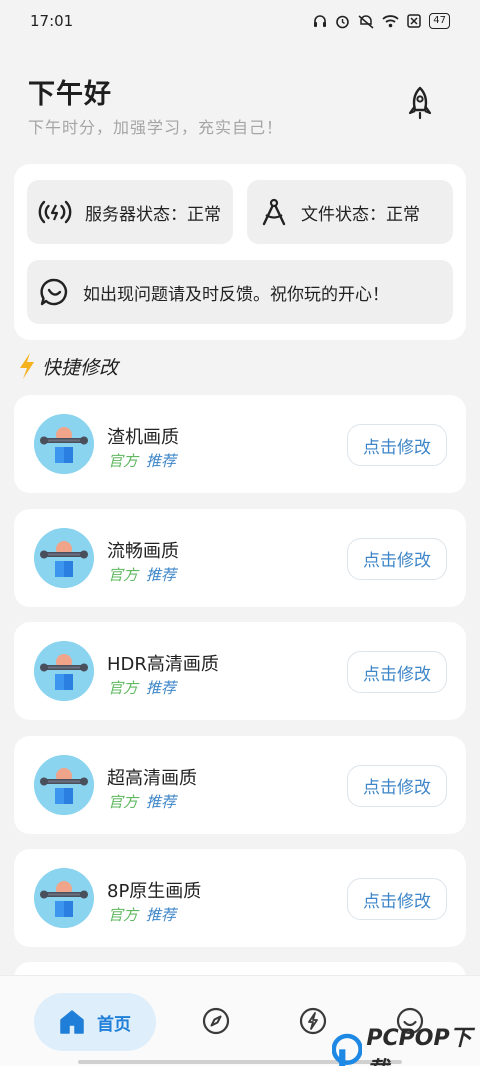  I want to click on quick-edit-section-title: 快捷修改, so click(68, 366).